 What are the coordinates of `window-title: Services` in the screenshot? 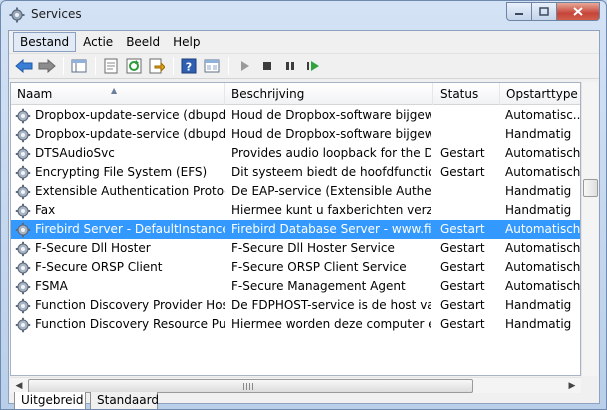 It's located at (56, 14).